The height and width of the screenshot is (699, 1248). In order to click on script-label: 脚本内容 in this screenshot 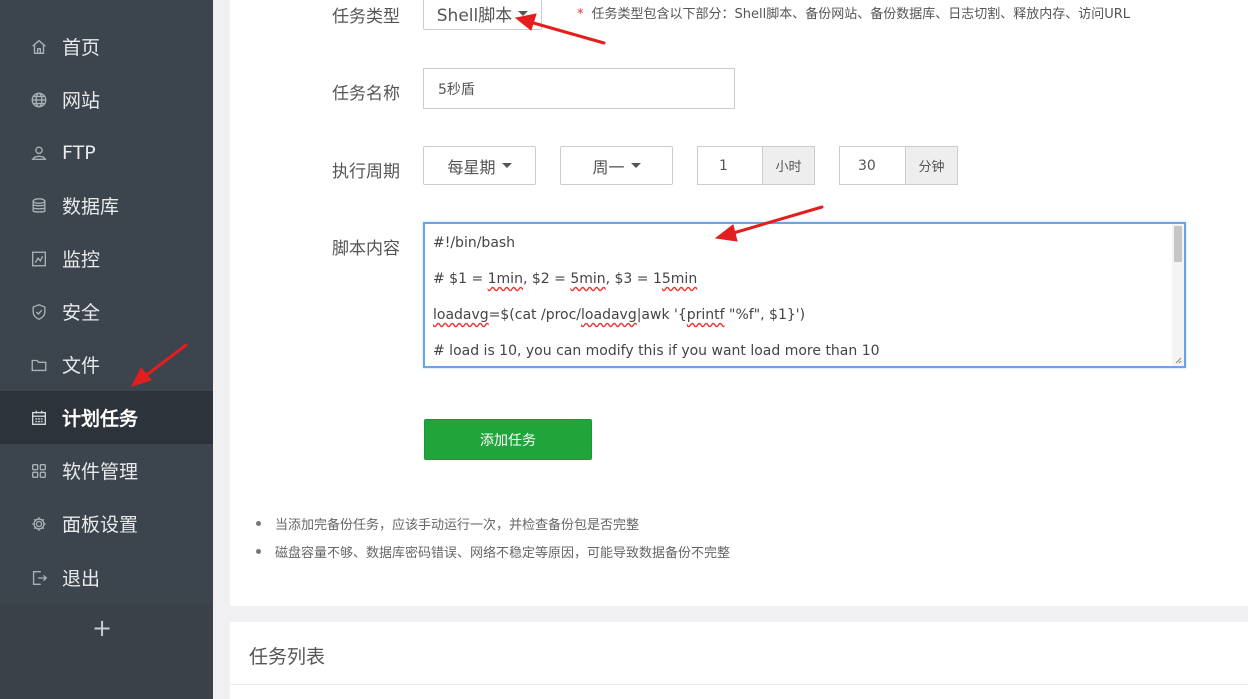, I will do `click(366, 249)`.